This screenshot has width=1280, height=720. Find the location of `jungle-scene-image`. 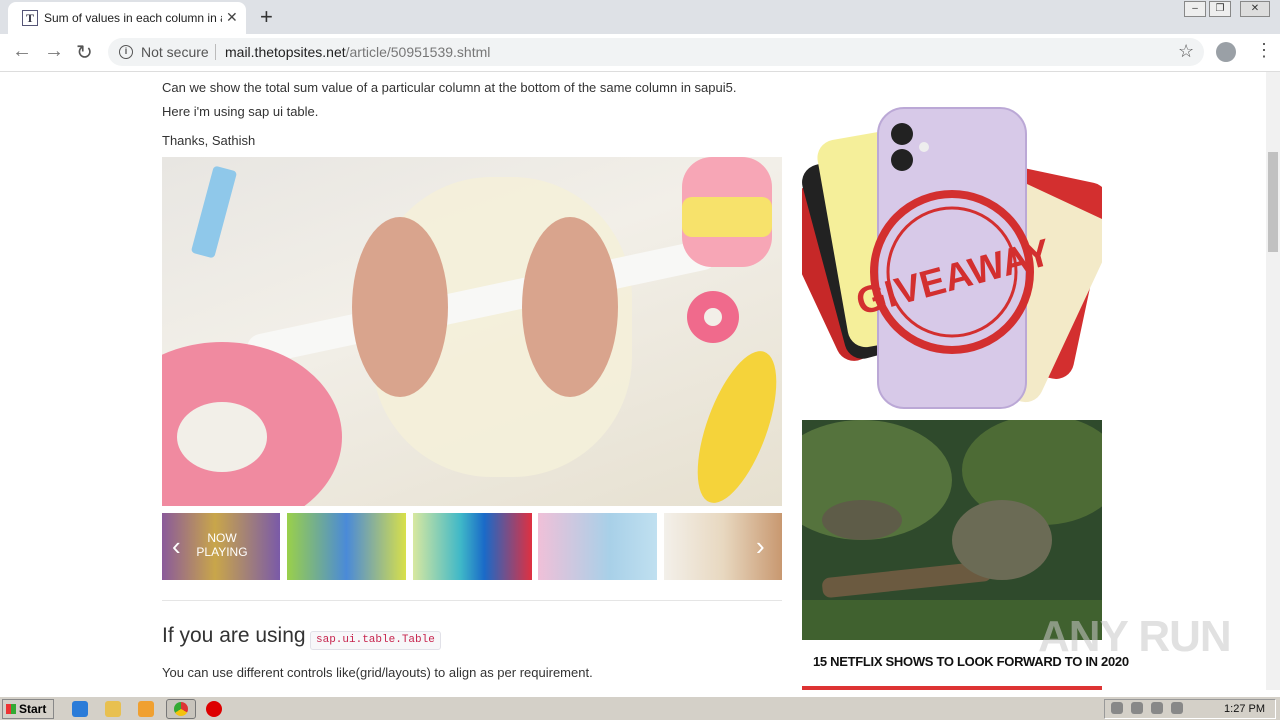

jungle-scene-image is located at coordinates (952, 530).